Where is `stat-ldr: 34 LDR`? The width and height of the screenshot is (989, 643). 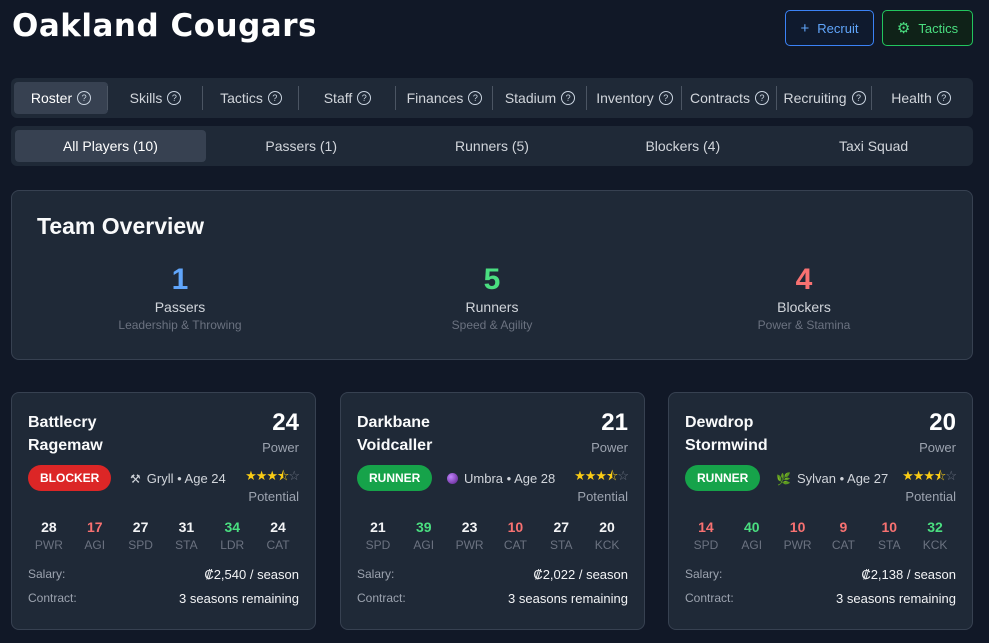 stat-ldr: 34 LDR is located at coordinates (232, 535).